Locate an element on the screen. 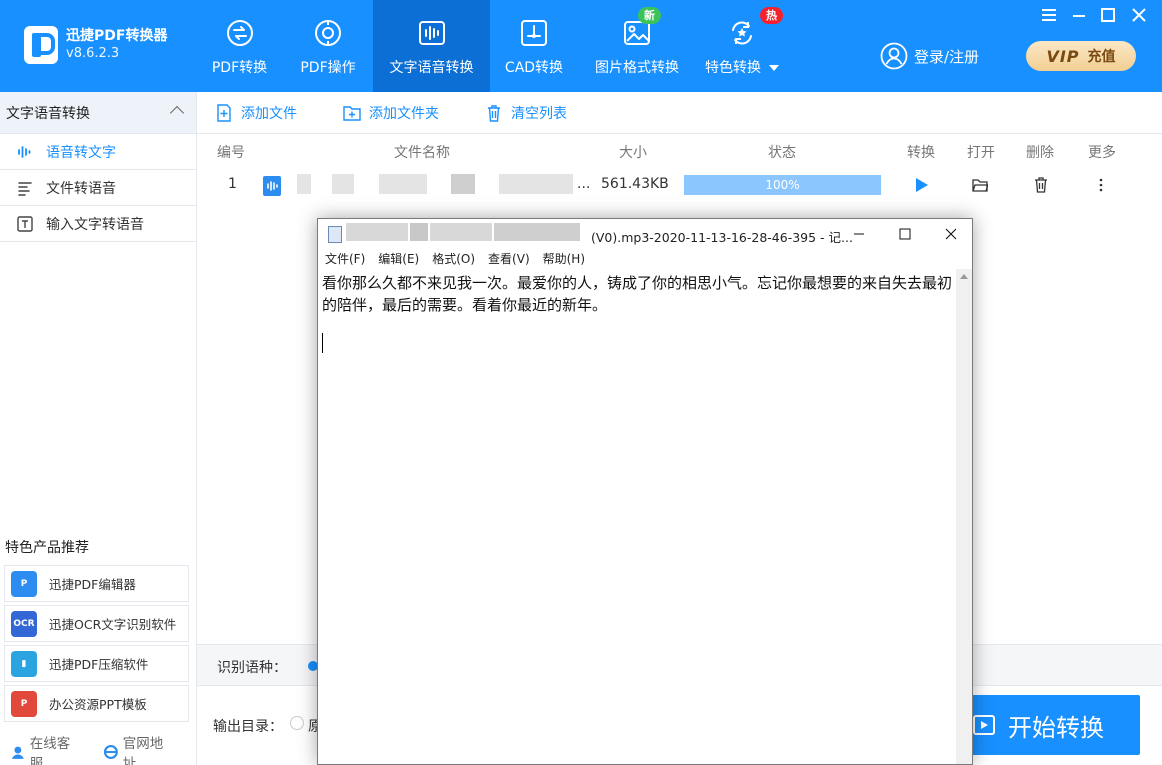 The height and width of the screenshot is (765, 1162). audio-file-icon is located at coordinates (272, 186).